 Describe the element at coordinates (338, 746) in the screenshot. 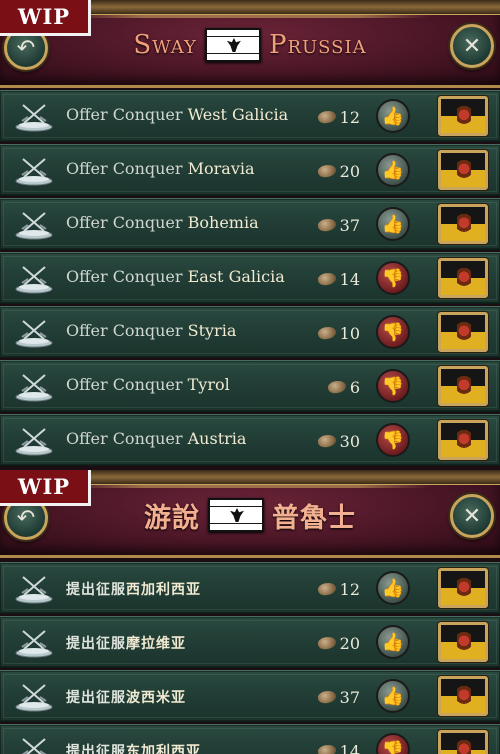

I see `sway-cost: 14` at that location.